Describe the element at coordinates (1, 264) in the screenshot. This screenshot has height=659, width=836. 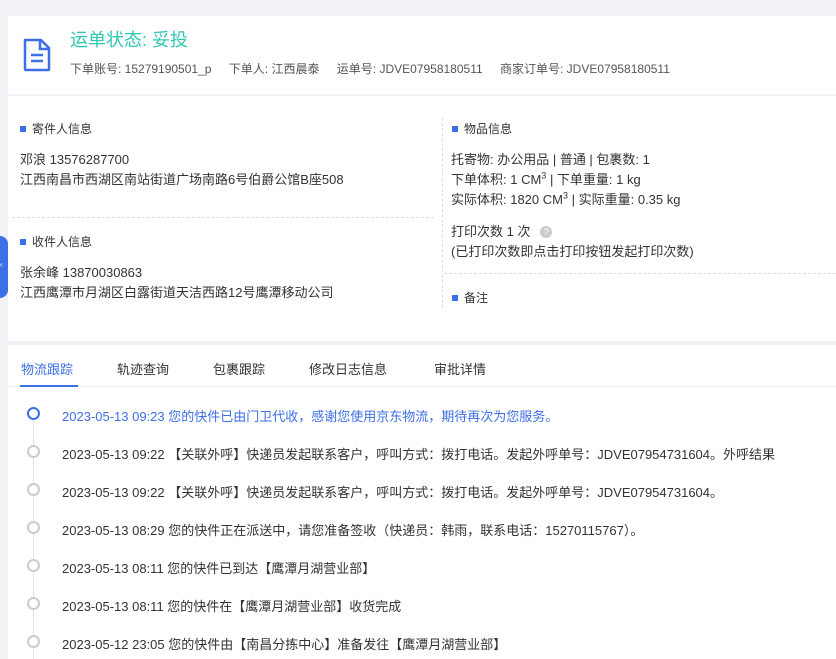
I see `chevron-left-icon: ‹` at that location.